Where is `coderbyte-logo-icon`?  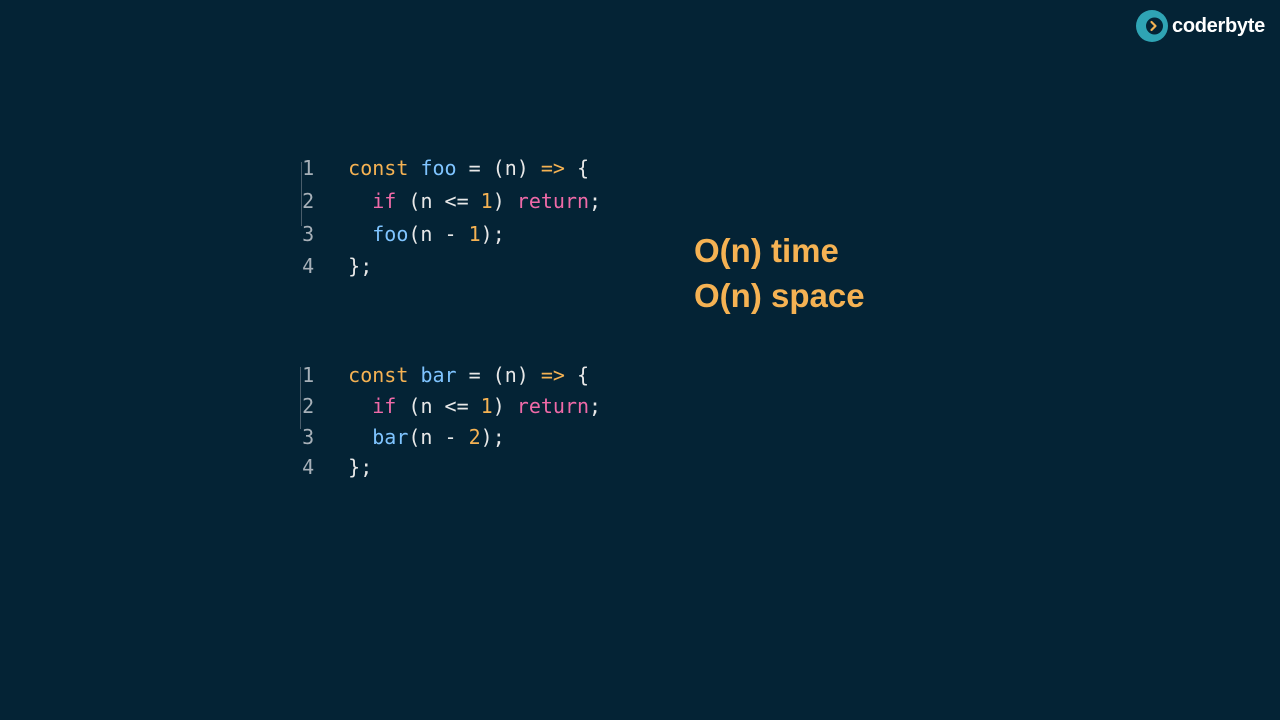
coderbyte-logo-icon is located at coordinates (1152, 26).